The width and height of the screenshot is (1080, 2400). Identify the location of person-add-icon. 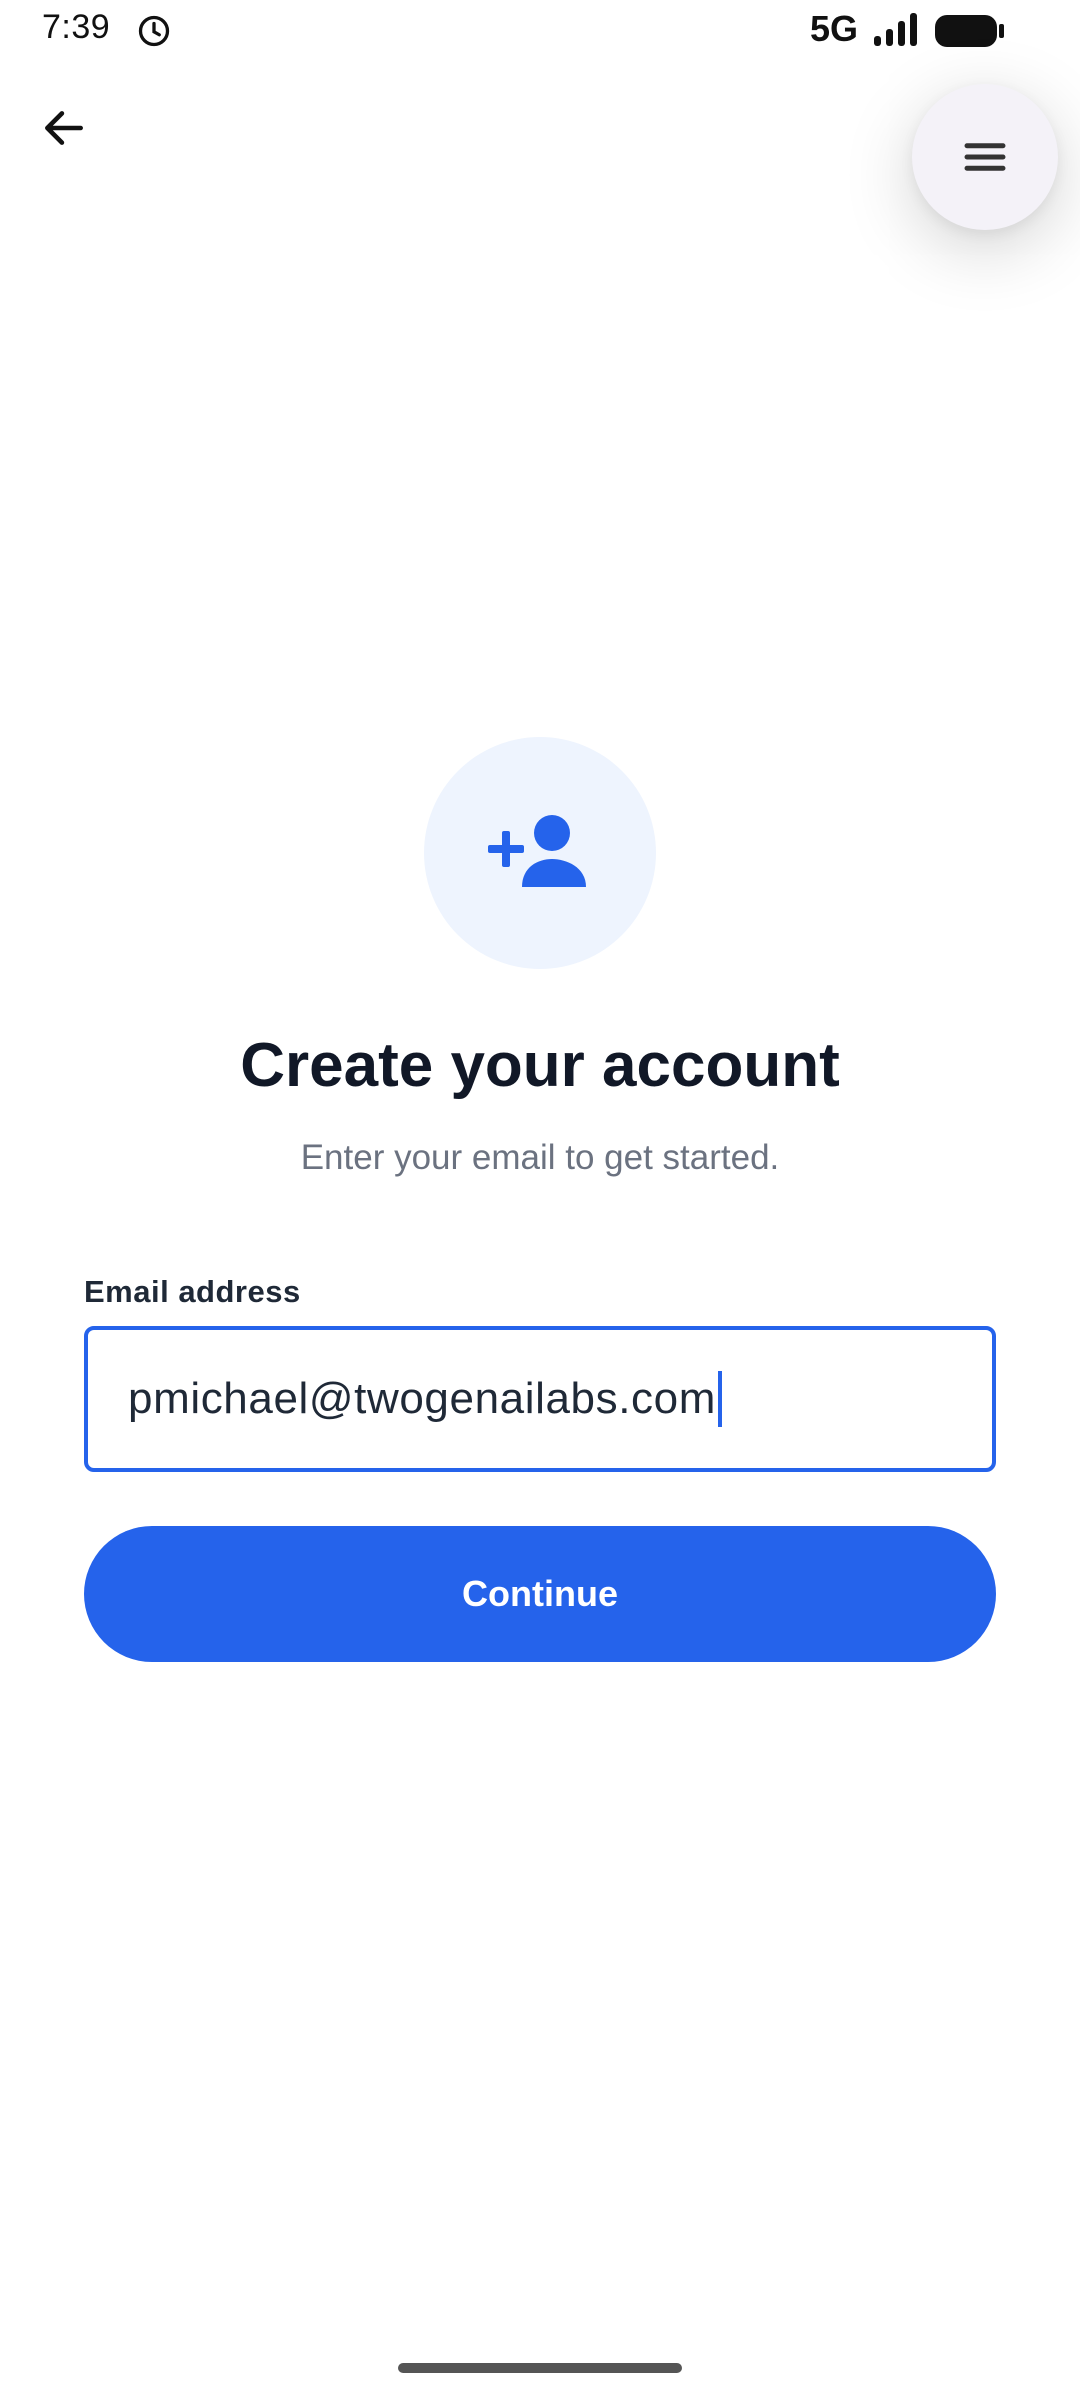
(537, 851).